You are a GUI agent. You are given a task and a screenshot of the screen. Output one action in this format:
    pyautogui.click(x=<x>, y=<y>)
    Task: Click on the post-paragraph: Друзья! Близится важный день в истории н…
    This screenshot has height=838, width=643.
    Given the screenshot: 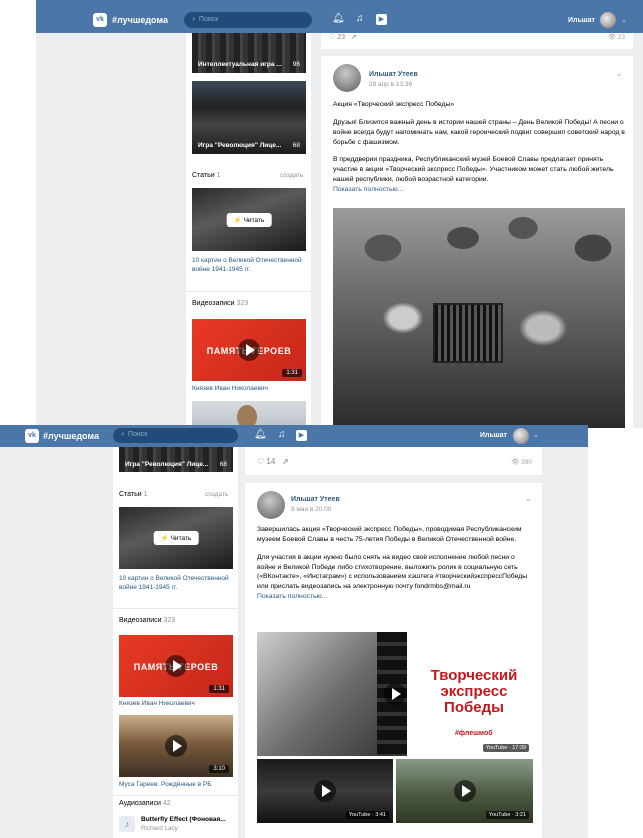 What is the action you would take?
    pyautogui.click(x=479, y=132)
    